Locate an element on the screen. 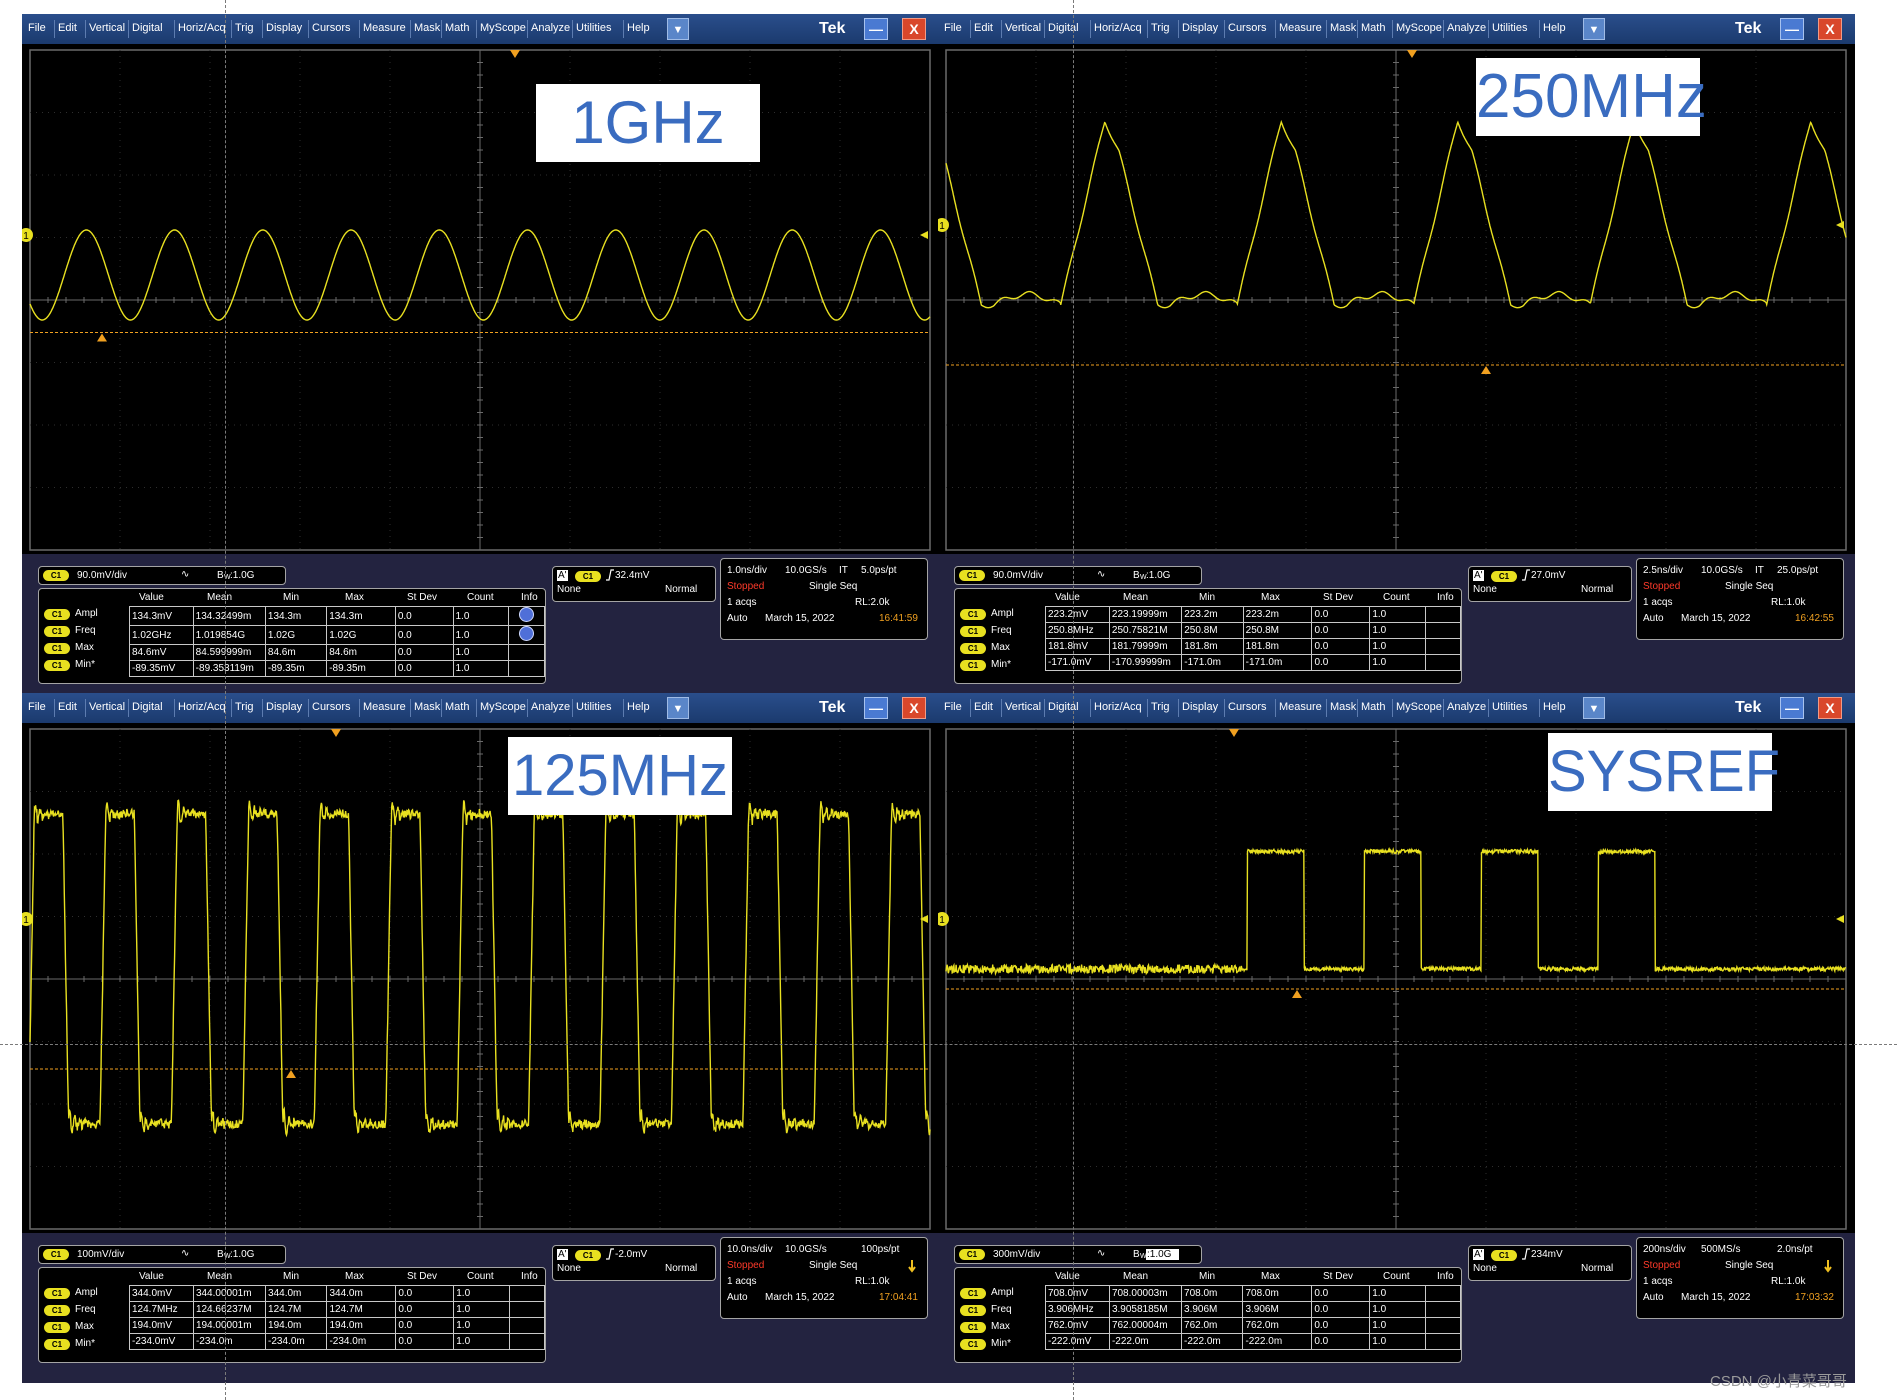 The height and width of the screenshot is (1400, 1897). trigger-readout: A' C1 27.0mV None Normal is located at coordinates (1550, 584).